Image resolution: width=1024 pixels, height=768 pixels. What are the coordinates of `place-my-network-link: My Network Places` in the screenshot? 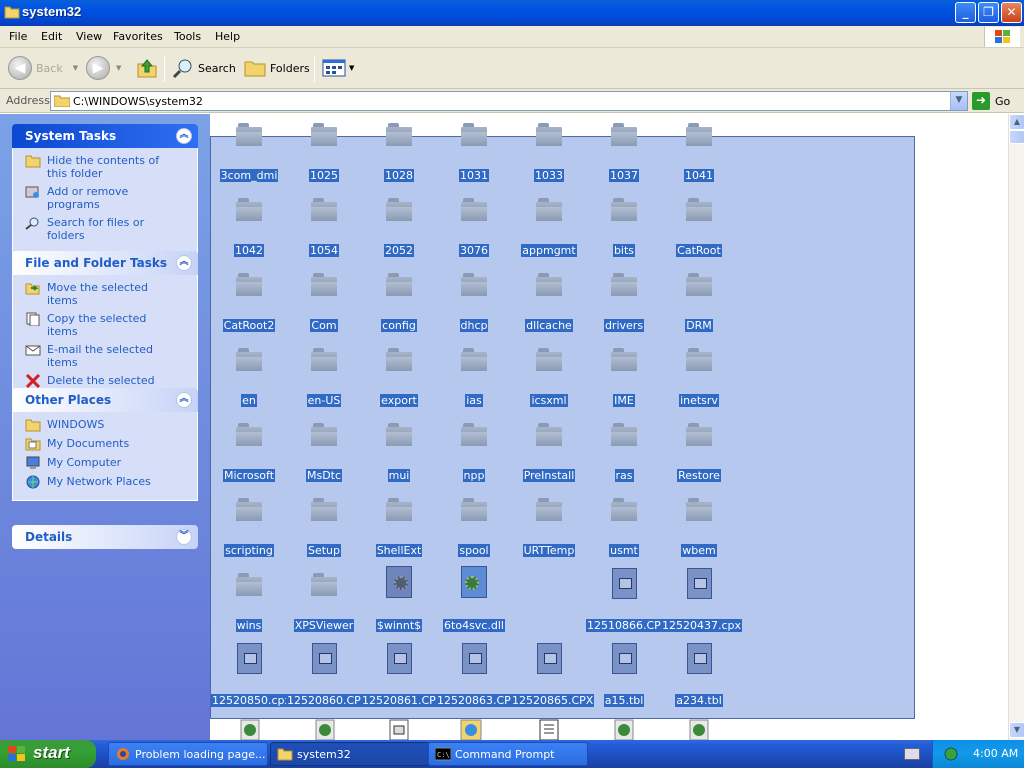 It's located at (111, 482).